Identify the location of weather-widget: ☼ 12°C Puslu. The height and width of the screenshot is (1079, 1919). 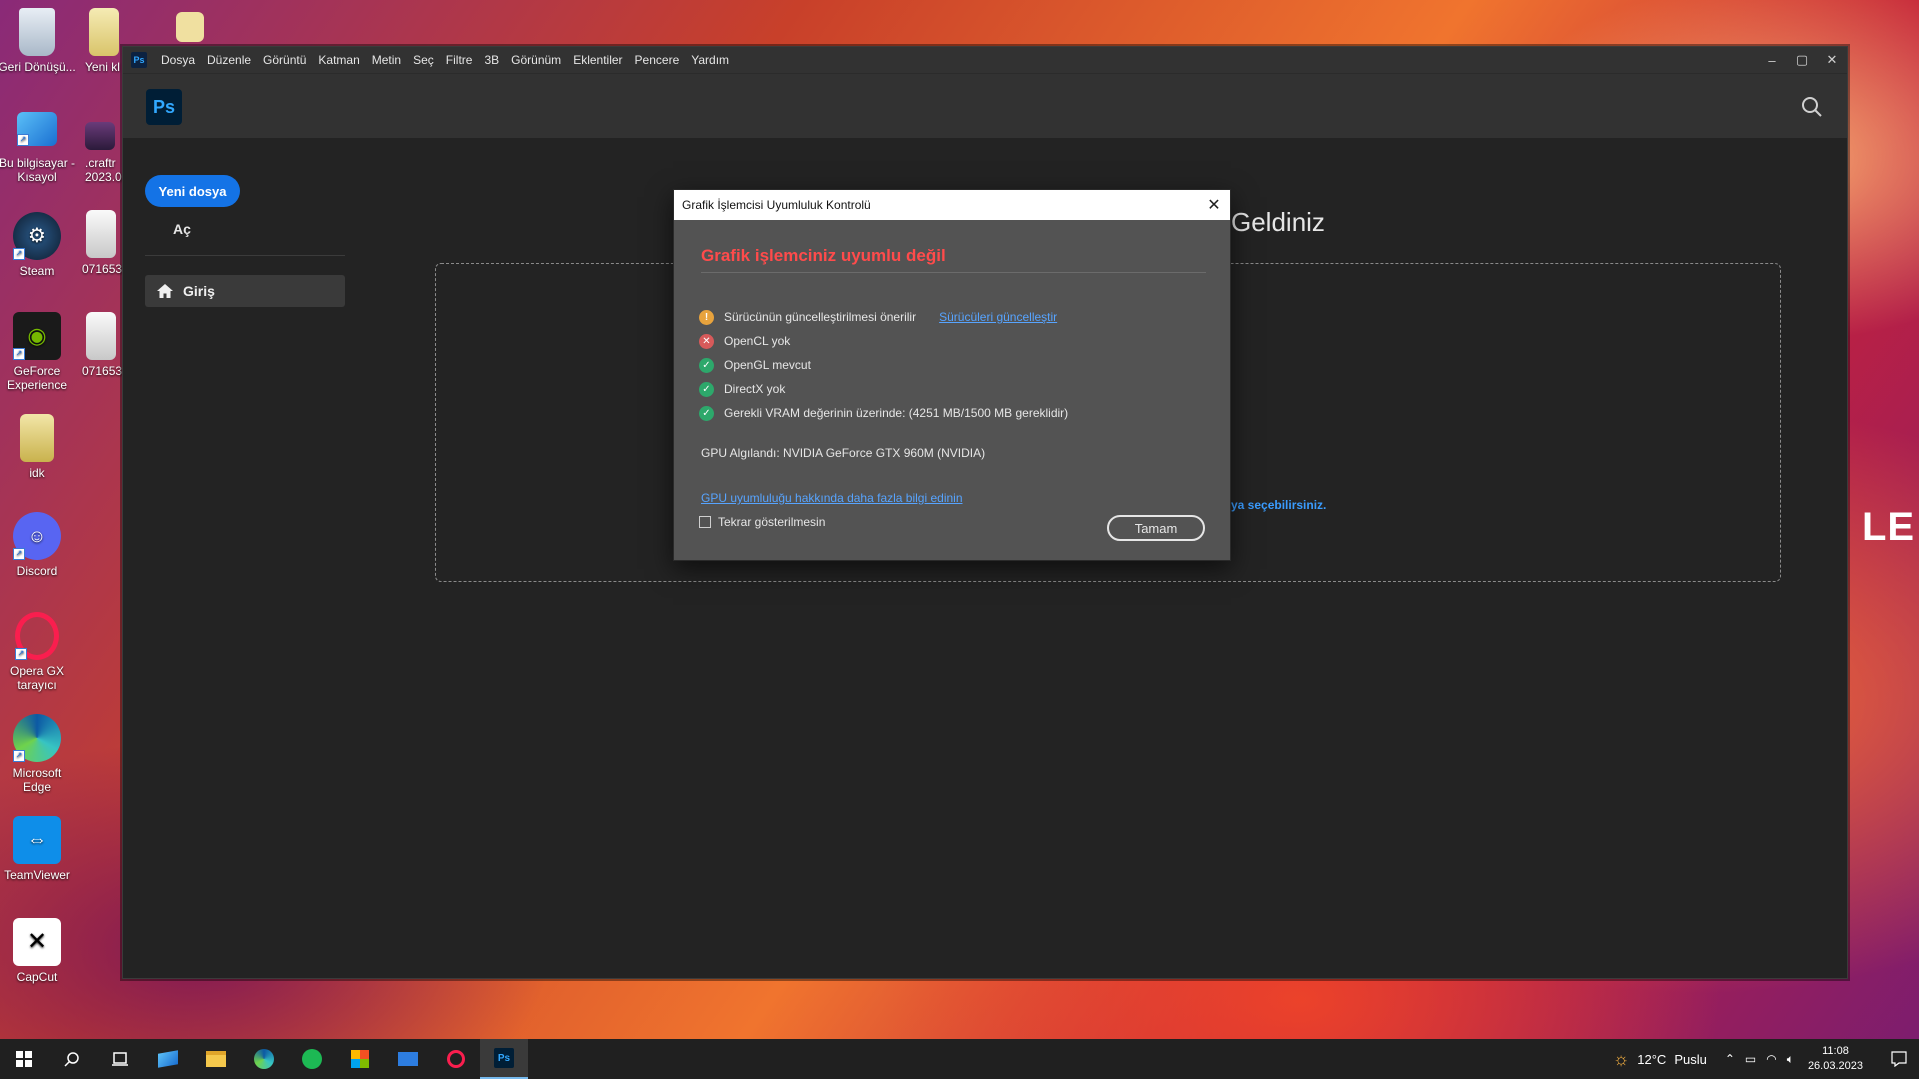
(1660, 1059).